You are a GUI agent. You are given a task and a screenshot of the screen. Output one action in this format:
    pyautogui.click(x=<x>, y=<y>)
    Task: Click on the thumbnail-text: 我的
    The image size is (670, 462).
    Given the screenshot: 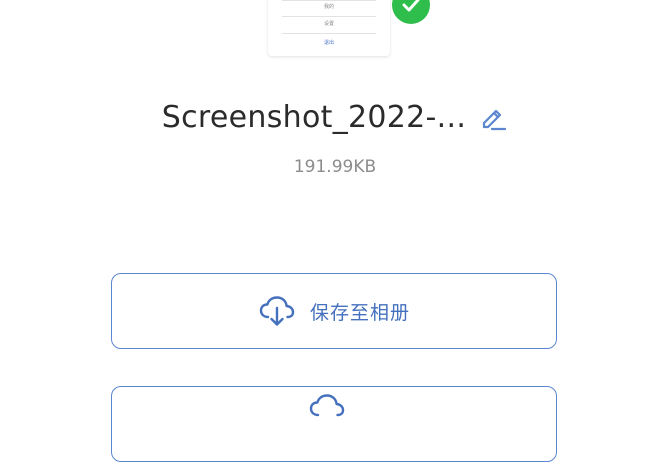 What is the action you would take?
    pyautogui.click(x=328, y=7)
    